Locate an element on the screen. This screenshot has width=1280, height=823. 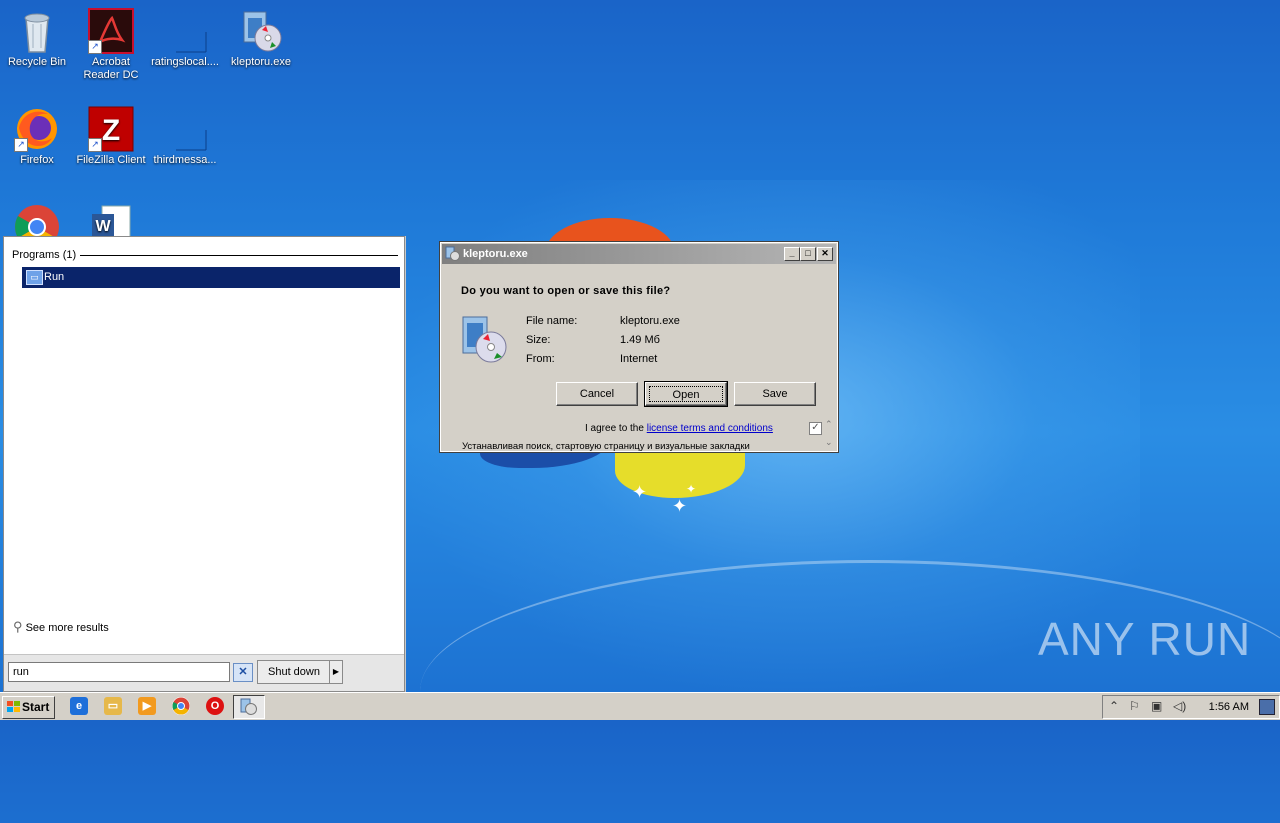
desktop-icon-recycle-bin: Recycle Bin is located at coordinates (37, 38).